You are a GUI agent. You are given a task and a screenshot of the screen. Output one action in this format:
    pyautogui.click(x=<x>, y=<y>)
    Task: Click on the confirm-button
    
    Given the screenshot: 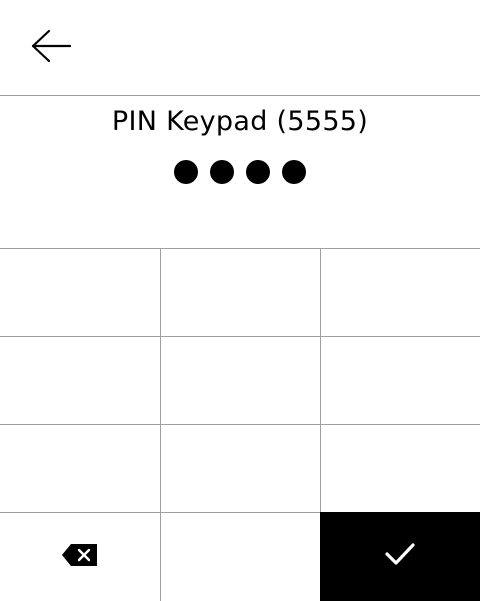 What is the action you would take?
    pyautogui.click(x=400, y=556)
    